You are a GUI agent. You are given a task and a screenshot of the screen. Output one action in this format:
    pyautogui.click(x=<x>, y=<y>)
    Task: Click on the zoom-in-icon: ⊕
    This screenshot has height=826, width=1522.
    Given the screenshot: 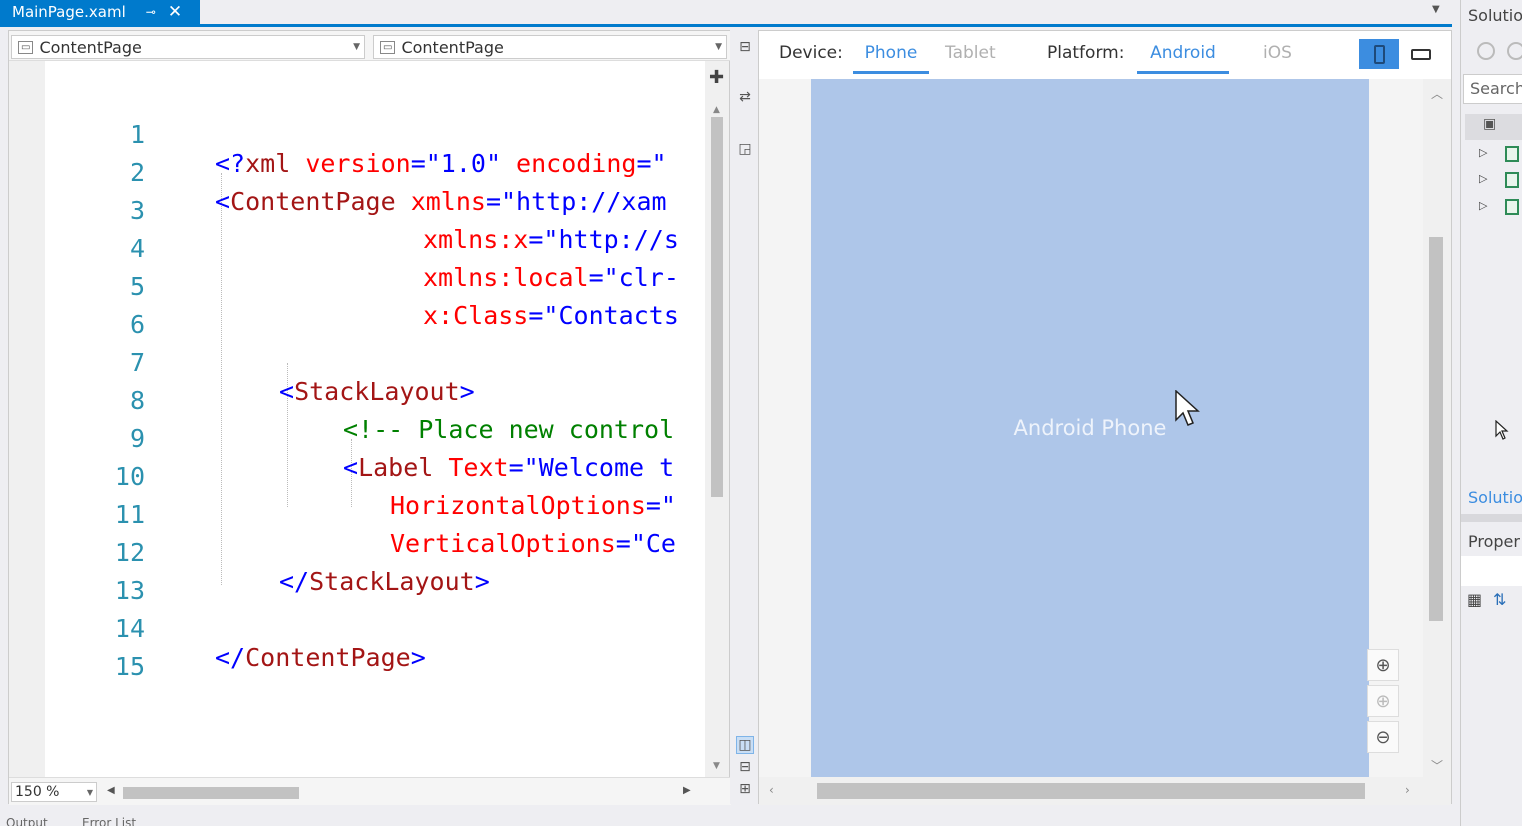 What is the action you would take?
    pyautogui.click(x=1383, y=665)
    